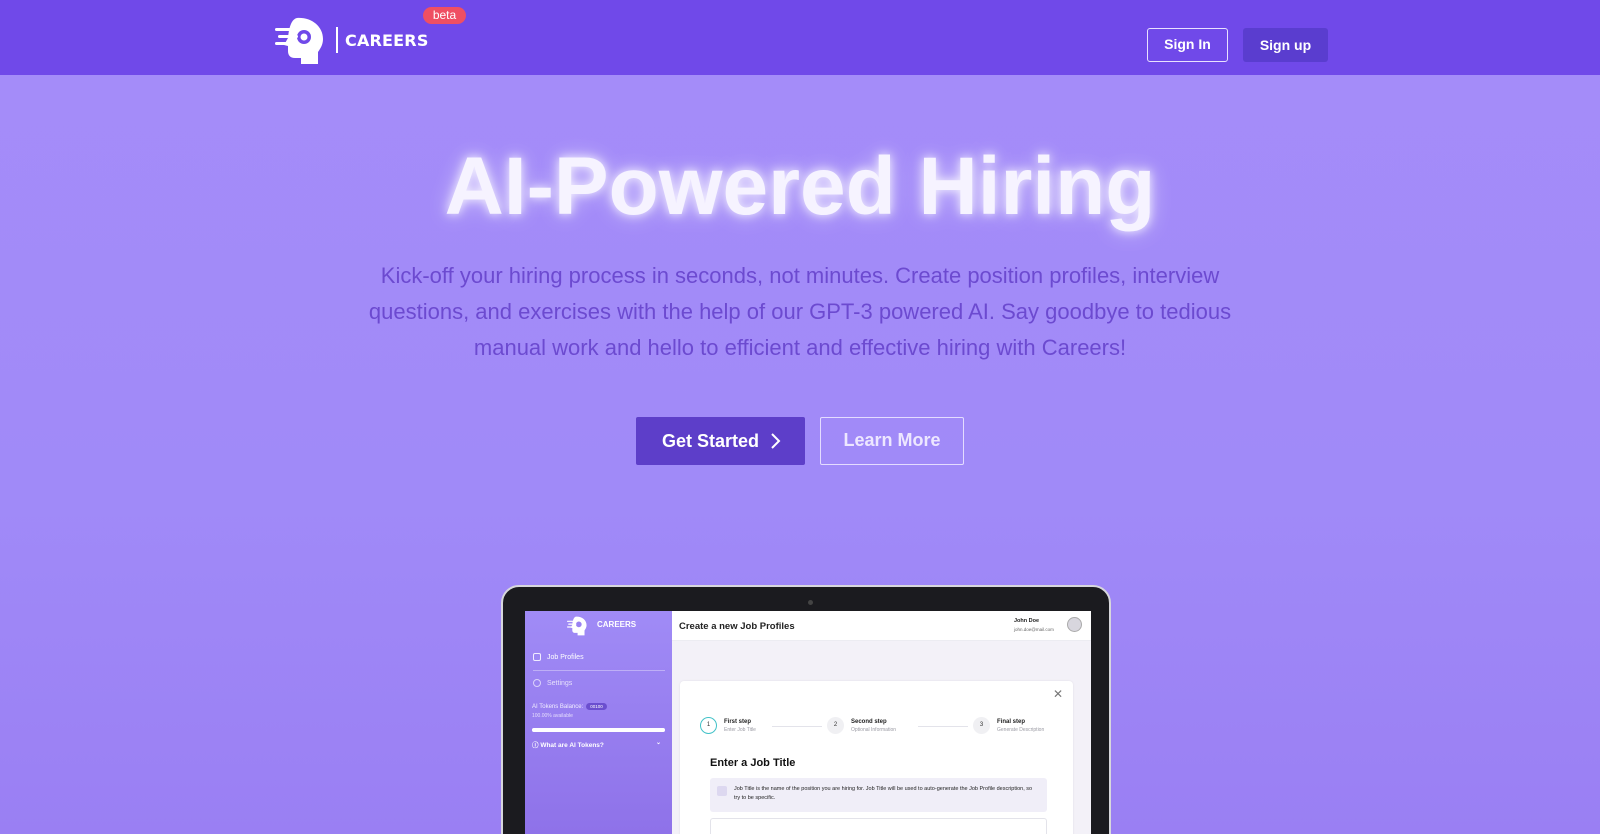  I want to click on sidebar-item-label: Settings, so click(560, 683).